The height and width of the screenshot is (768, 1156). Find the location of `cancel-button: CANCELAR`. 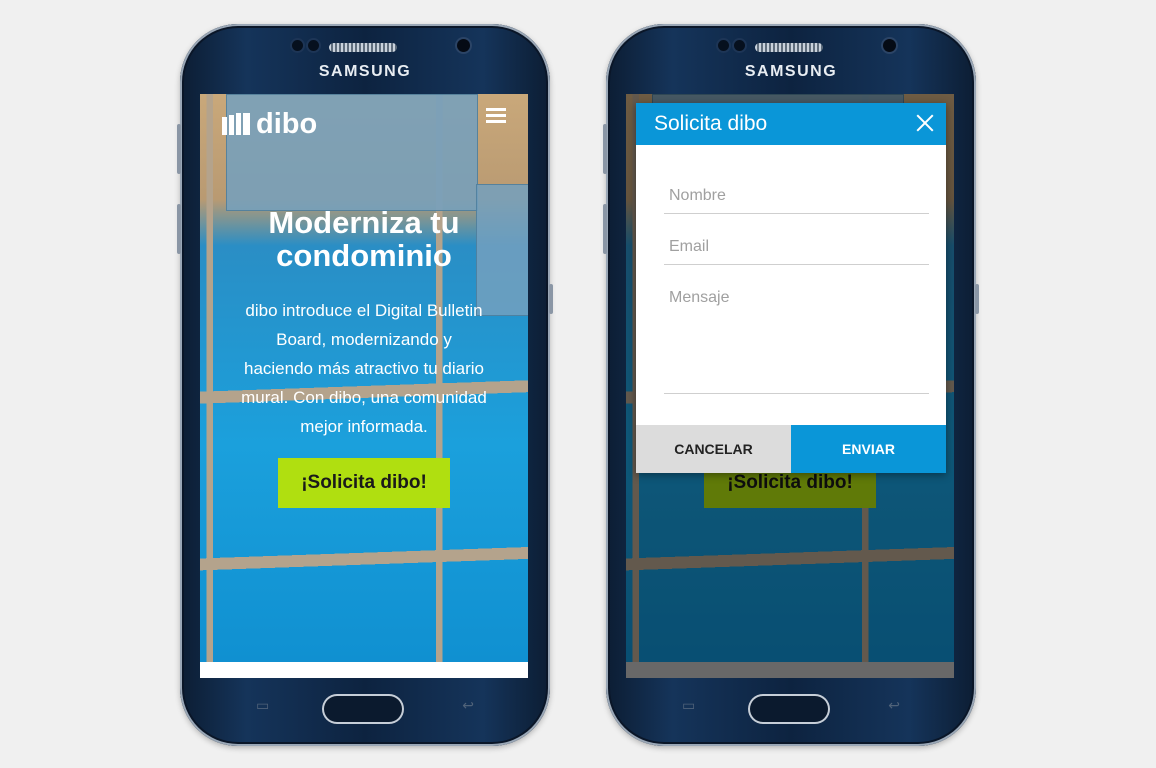

cancel-button: CANCELAR is located at coordinates (713, 449).